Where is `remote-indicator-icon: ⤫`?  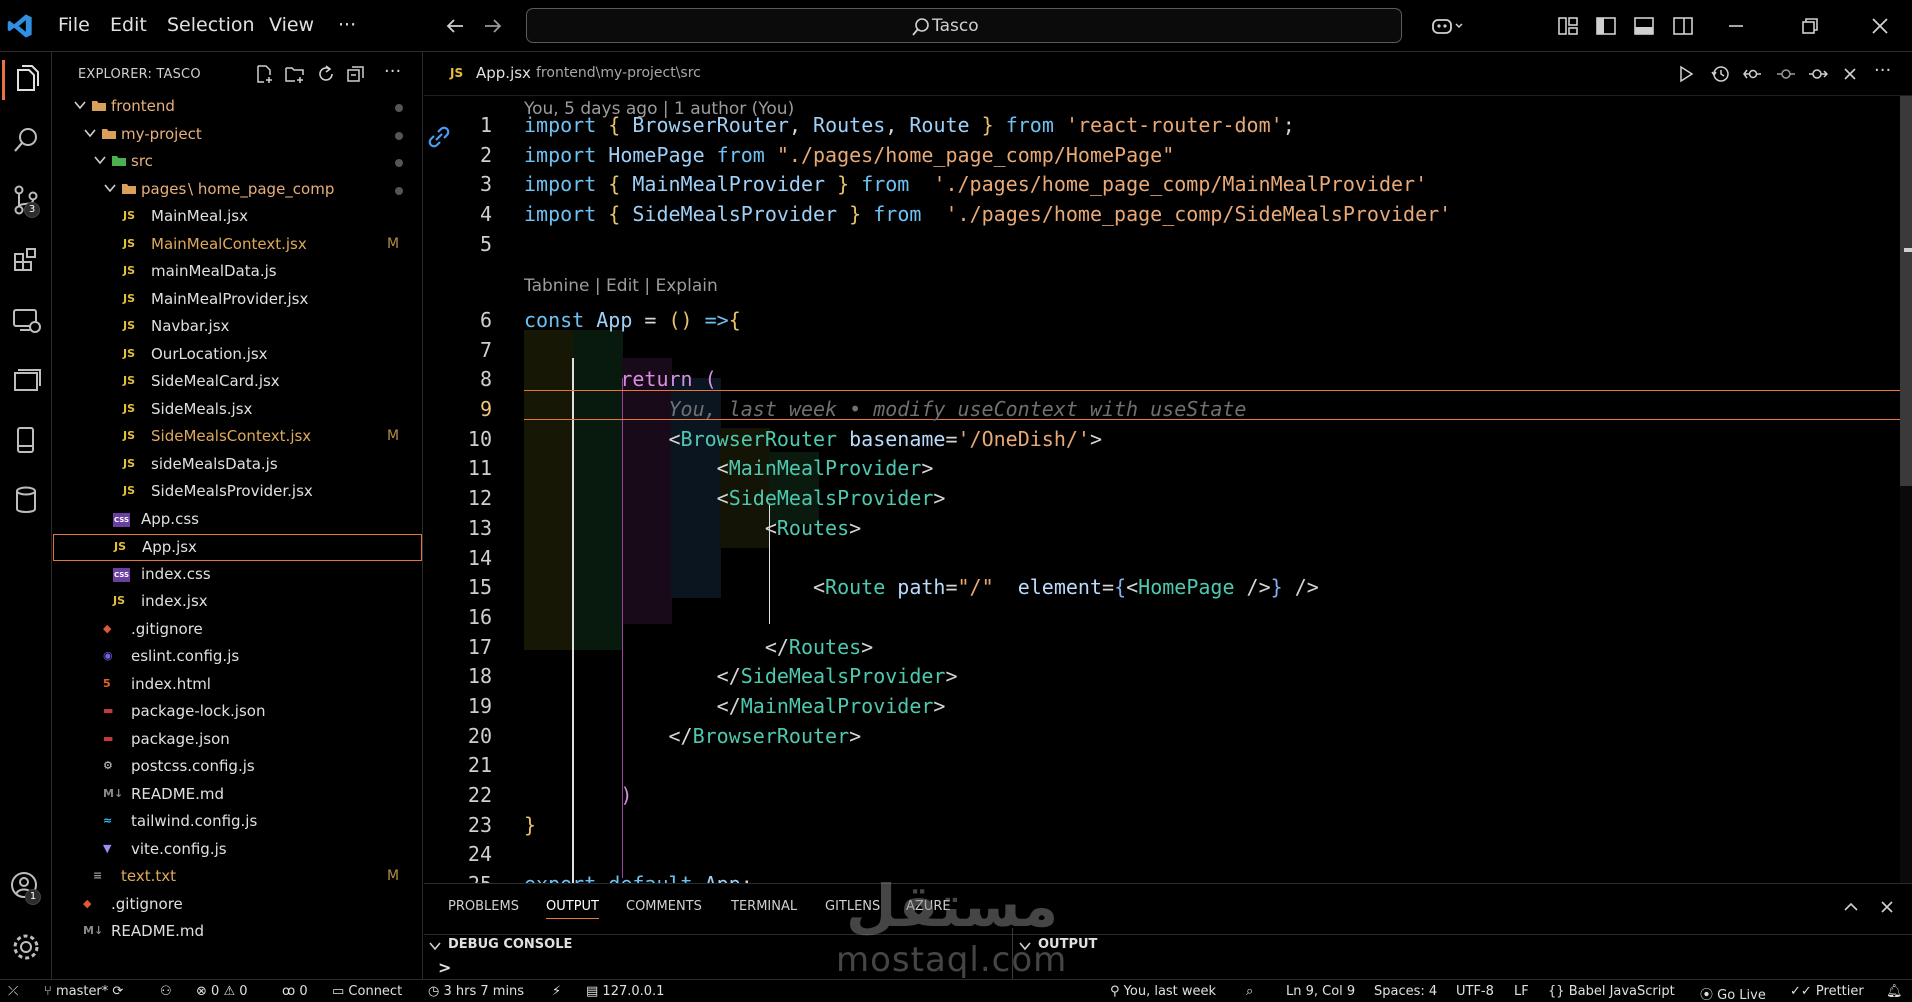
remote-indicator-icon: ⤫ is located at coordinates (13, 991).